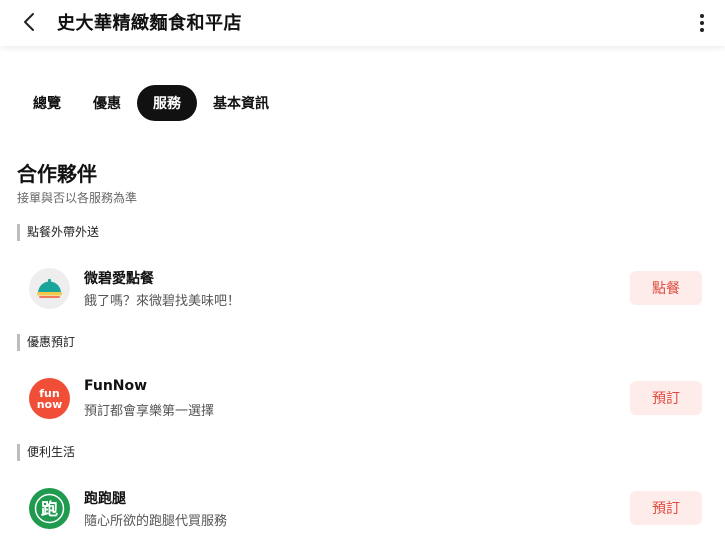  I want to click on partner-name: 微碧愛點餐, so click(119, 279).